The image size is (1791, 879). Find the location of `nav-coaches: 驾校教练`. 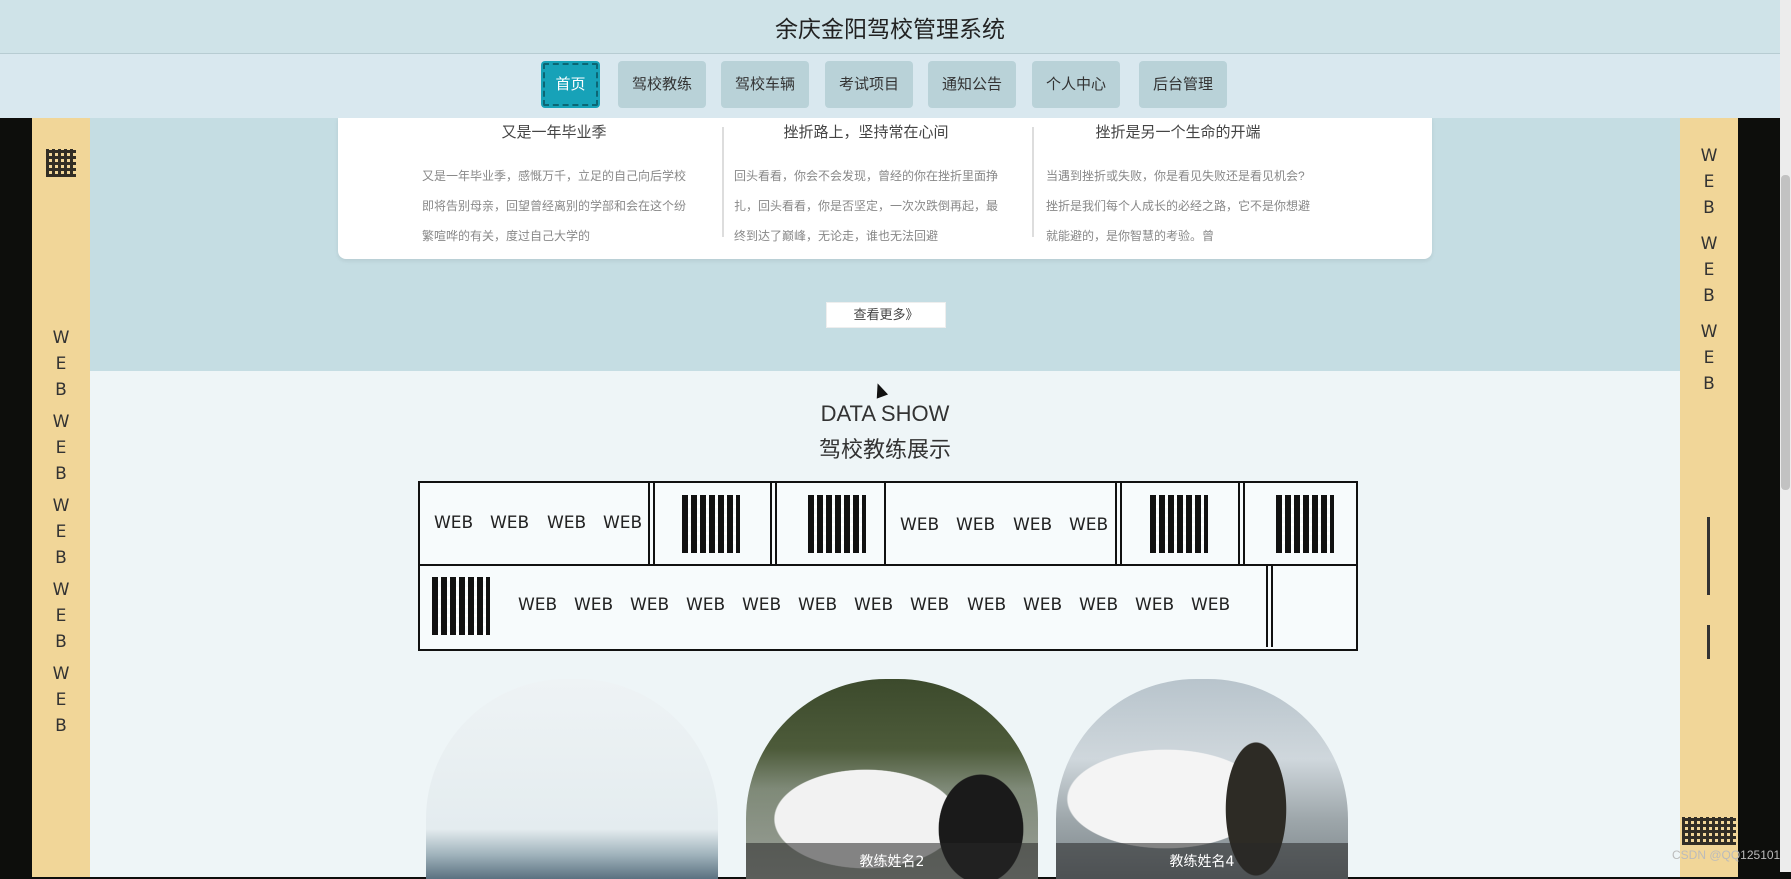

nav-coaches: 驾校教练 is located at coordinates (662, 84).